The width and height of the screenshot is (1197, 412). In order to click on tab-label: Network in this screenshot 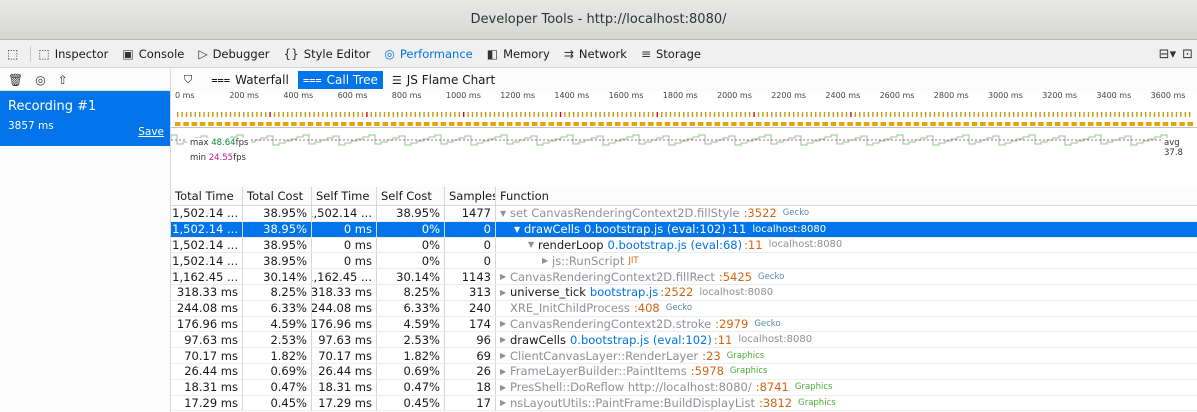, I will do `click(602, 53)`.